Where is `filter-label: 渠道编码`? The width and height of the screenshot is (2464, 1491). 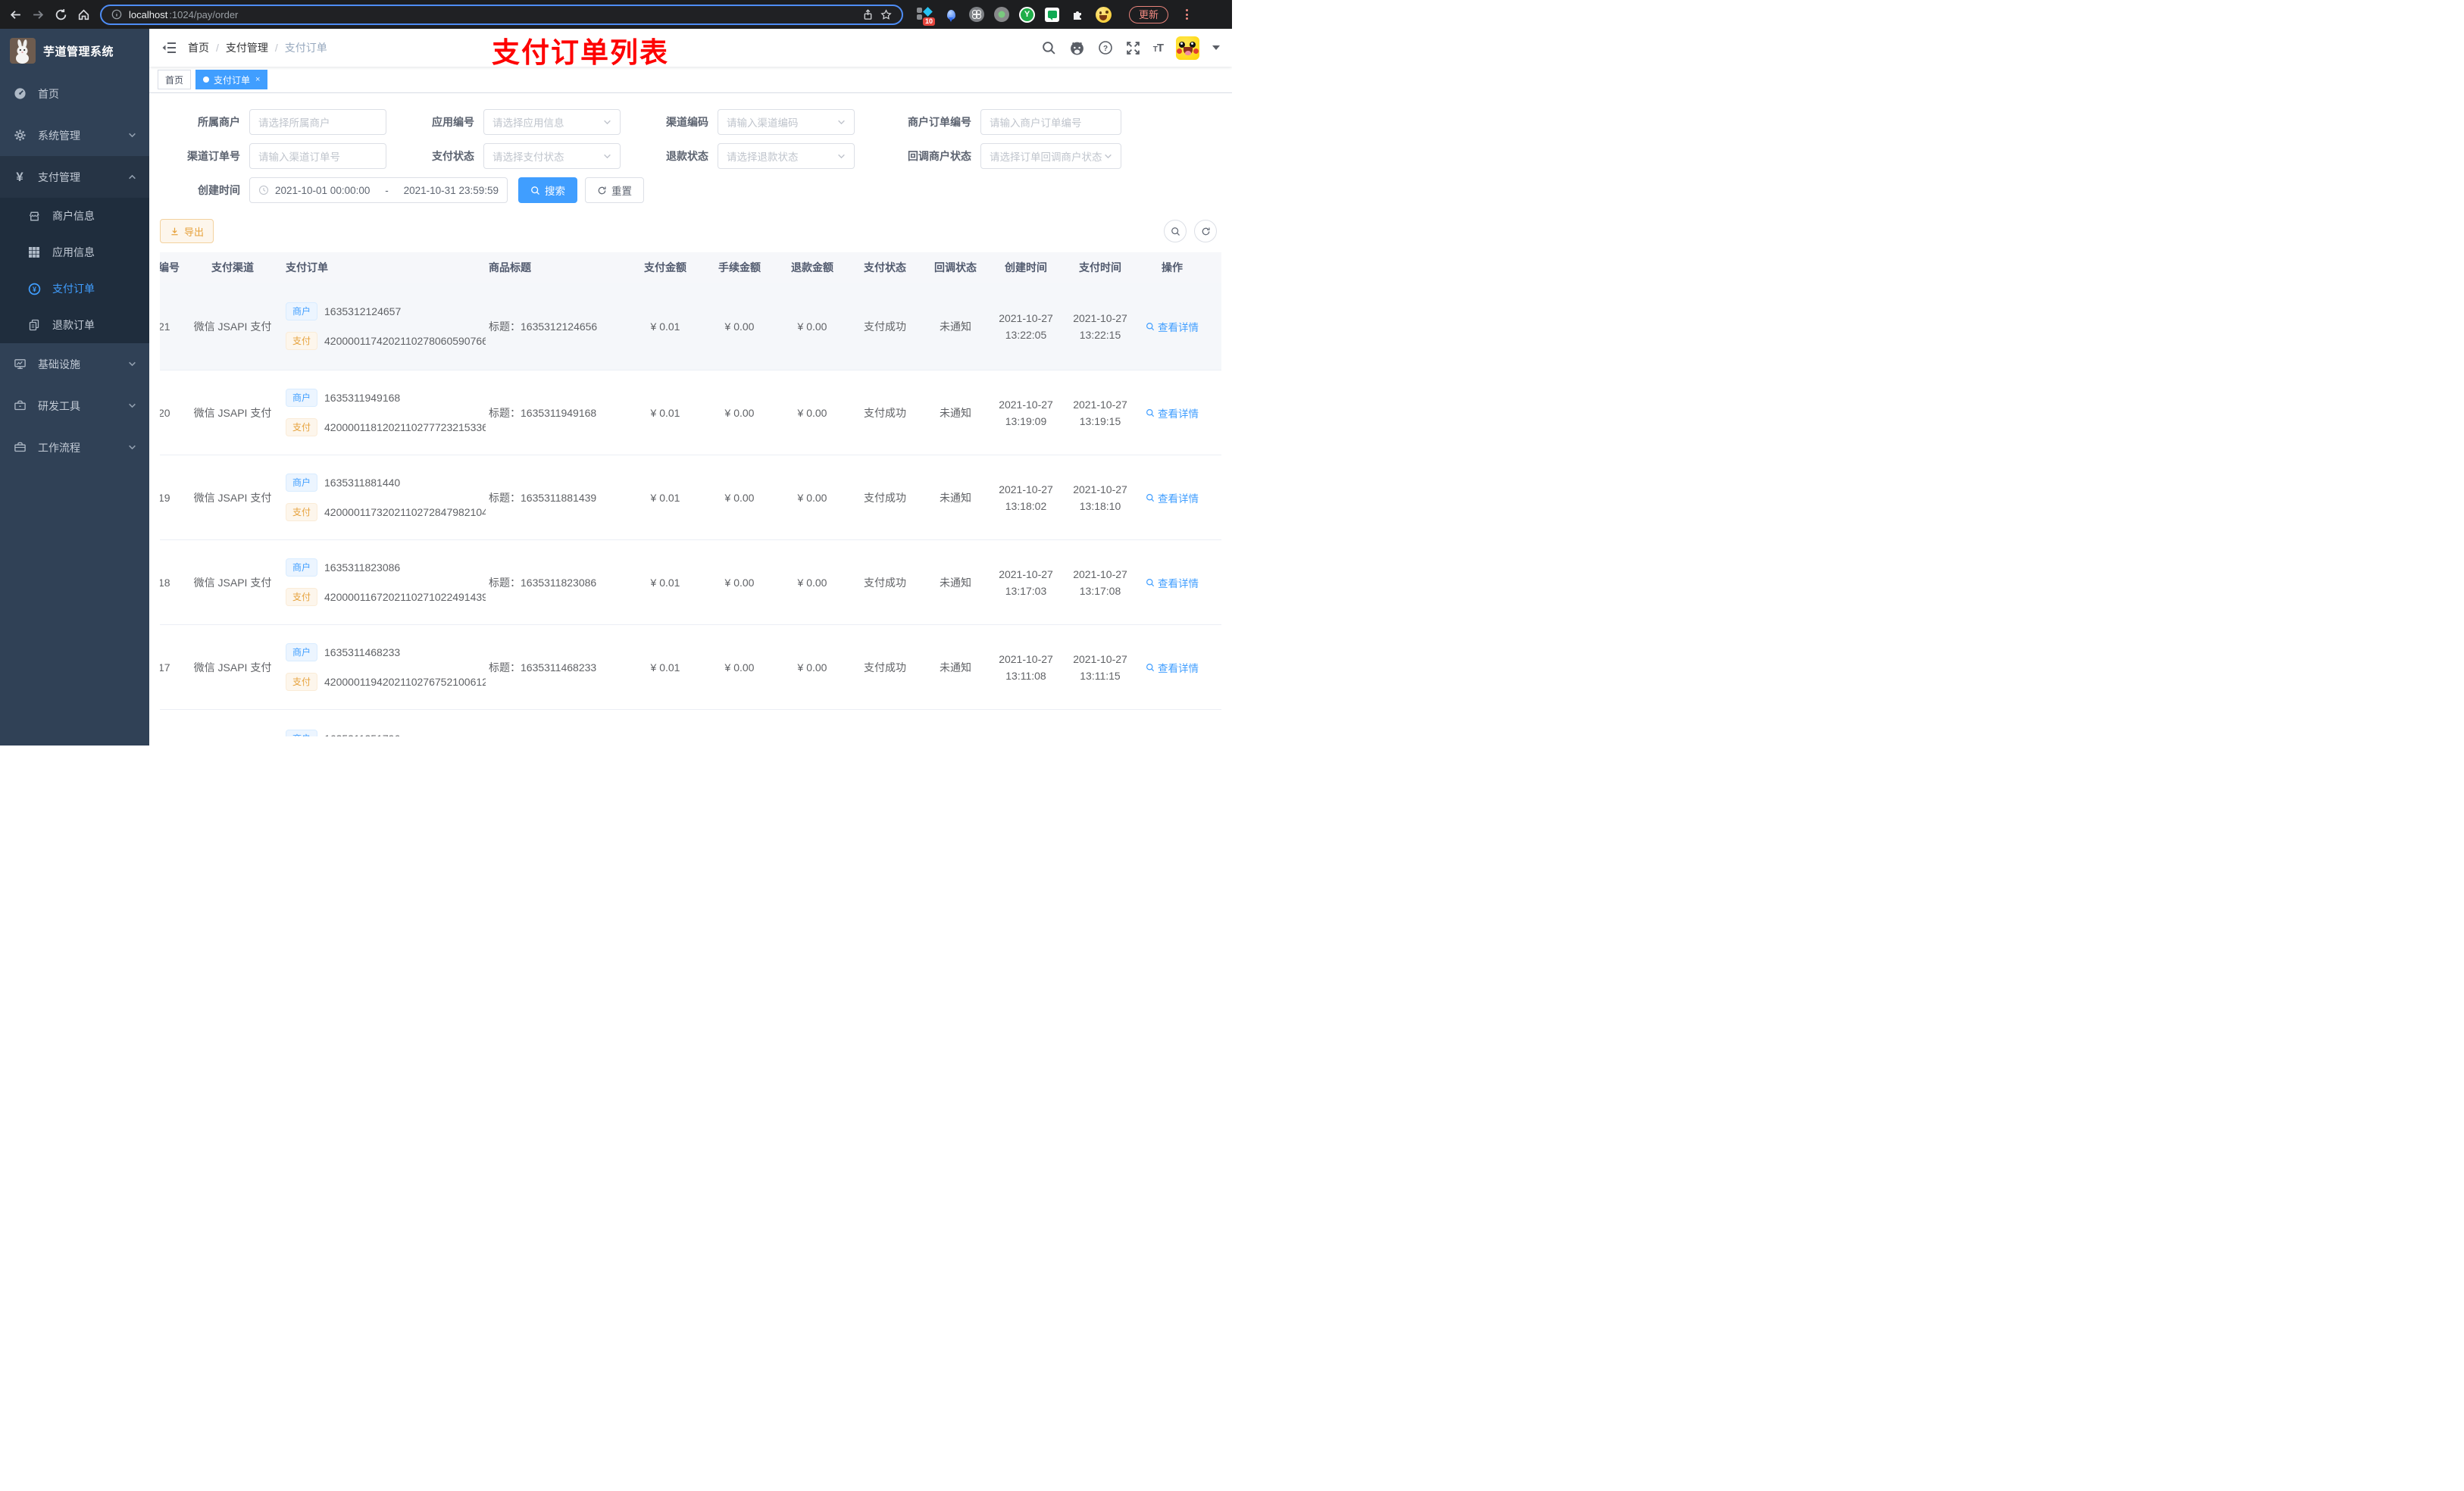
filter-label: 渠道编码 is located at coordinates (687, 122).